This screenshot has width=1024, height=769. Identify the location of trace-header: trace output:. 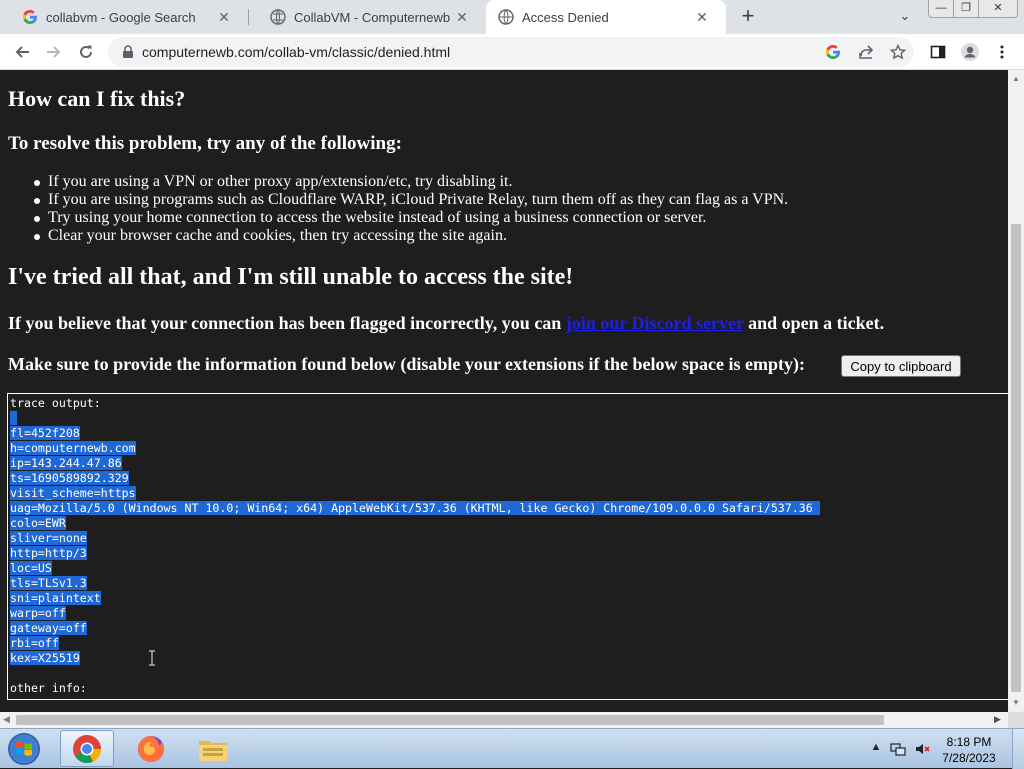
(55, 403).